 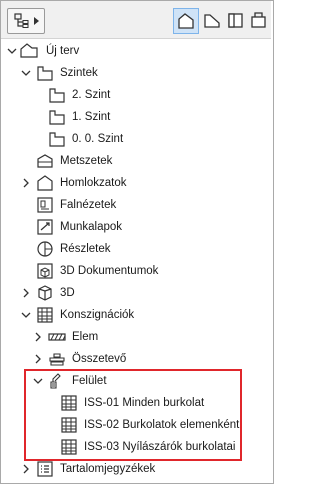 I want to click on toolbar-divider, so click(x=136, y=38).